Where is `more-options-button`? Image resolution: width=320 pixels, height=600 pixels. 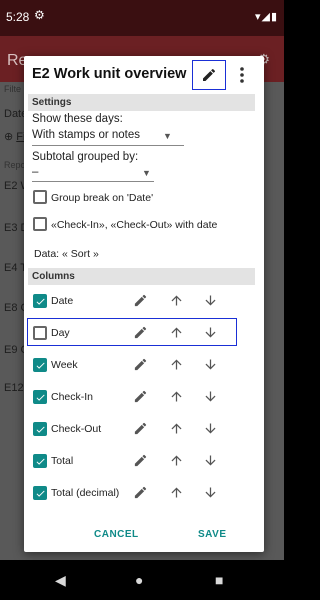 more-options-button is located at coordinates (242, 75).